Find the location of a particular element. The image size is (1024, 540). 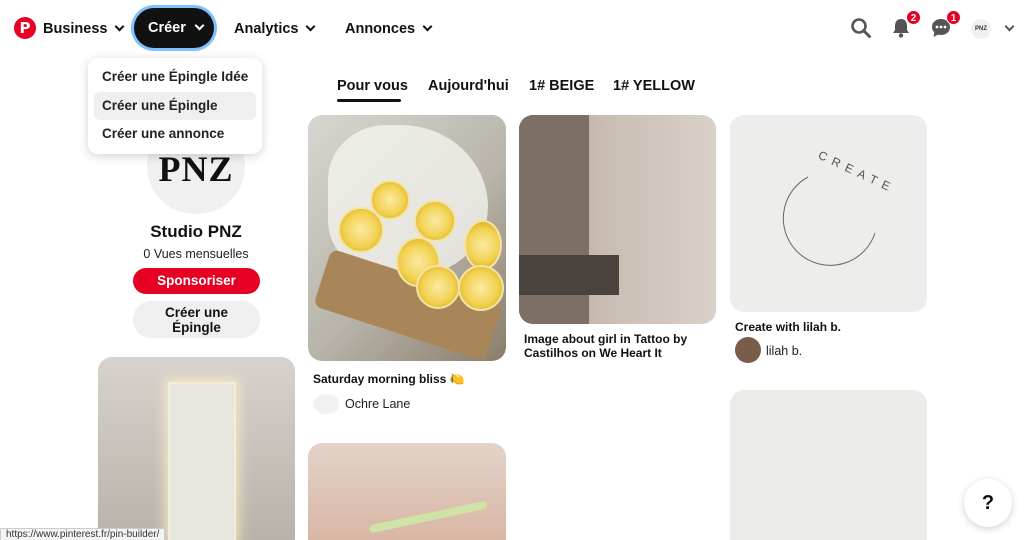

analytics-label: Analytics is located at coordinates (266, 29).